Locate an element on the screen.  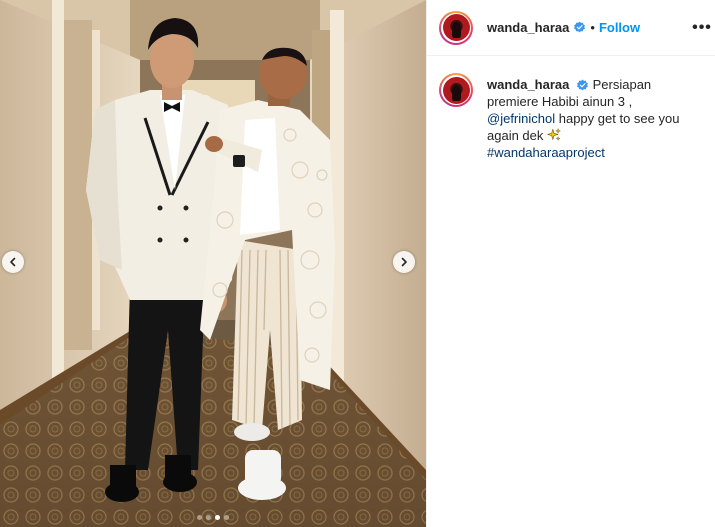
follow-button: Follow is located at coordinates (619, 27).